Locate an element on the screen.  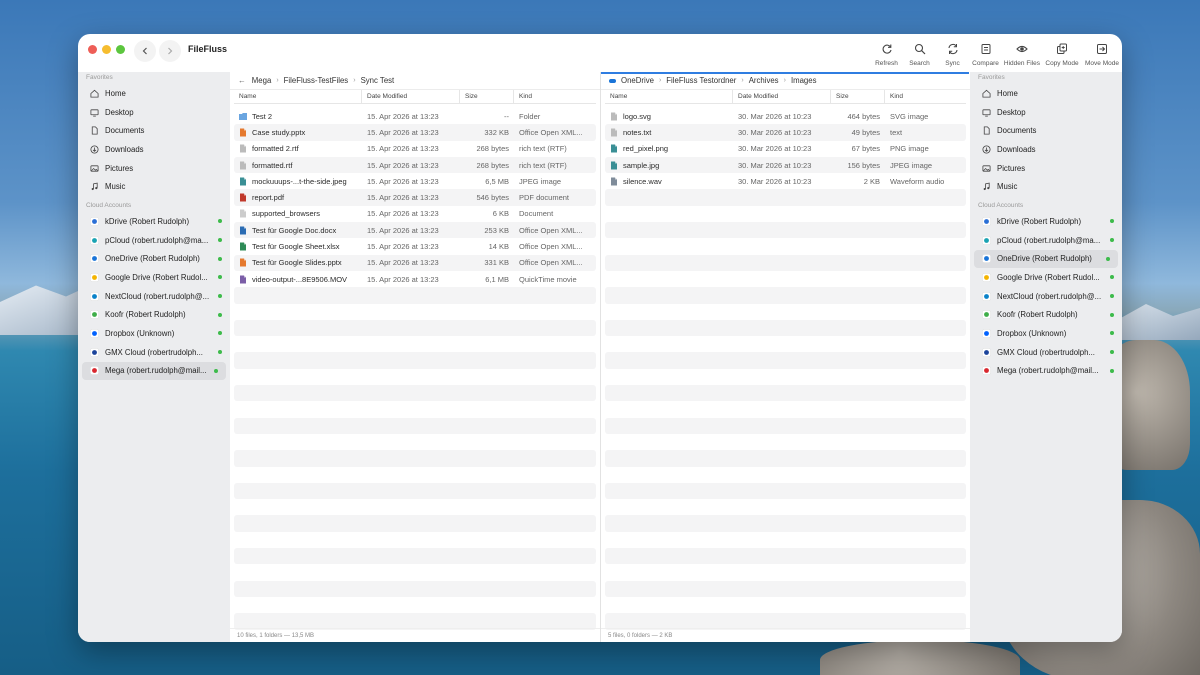
search-button: Search is located at coordinates (919, 56).